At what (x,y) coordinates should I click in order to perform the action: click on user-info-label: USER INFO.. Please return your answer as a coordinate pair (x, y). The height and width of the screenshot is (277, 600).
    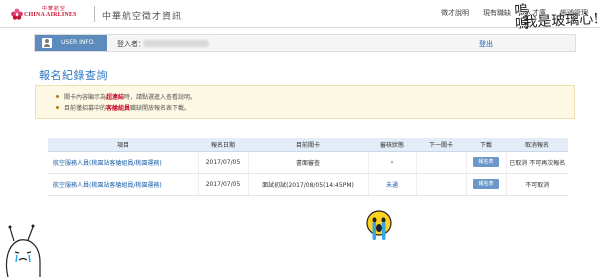
    Looking at the image, I should click on (71, 43).